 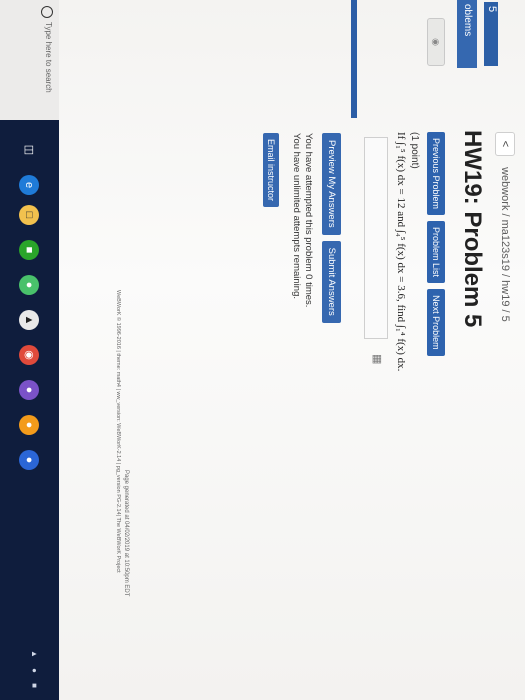 I want to click on app-blue-icon: ●, so click(x=29, y=460).